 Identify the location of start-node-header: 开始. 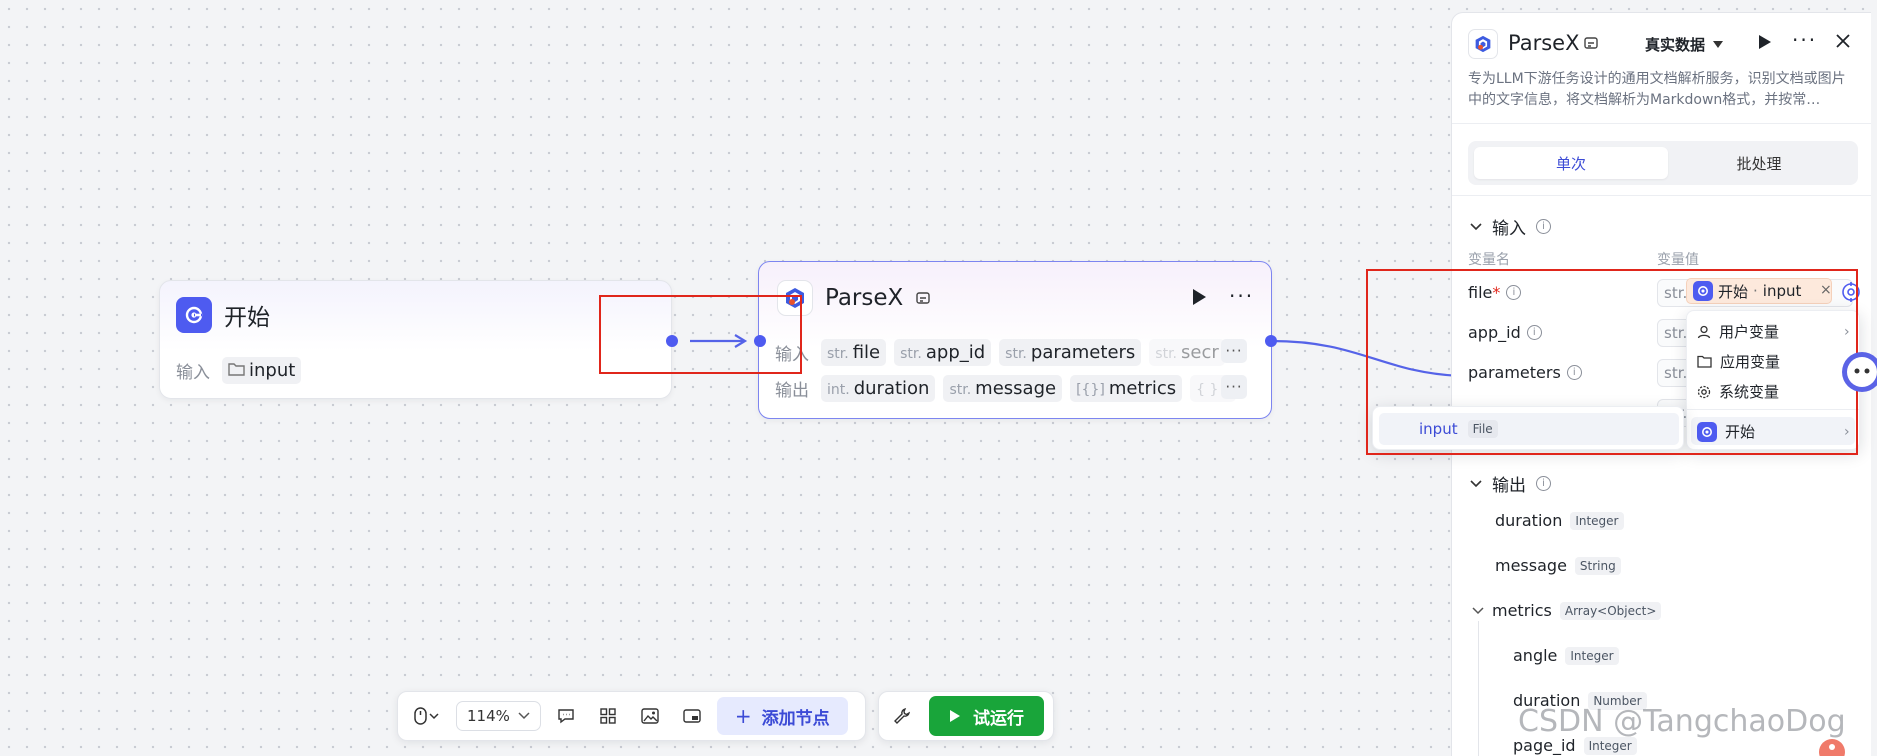
(223, 315).